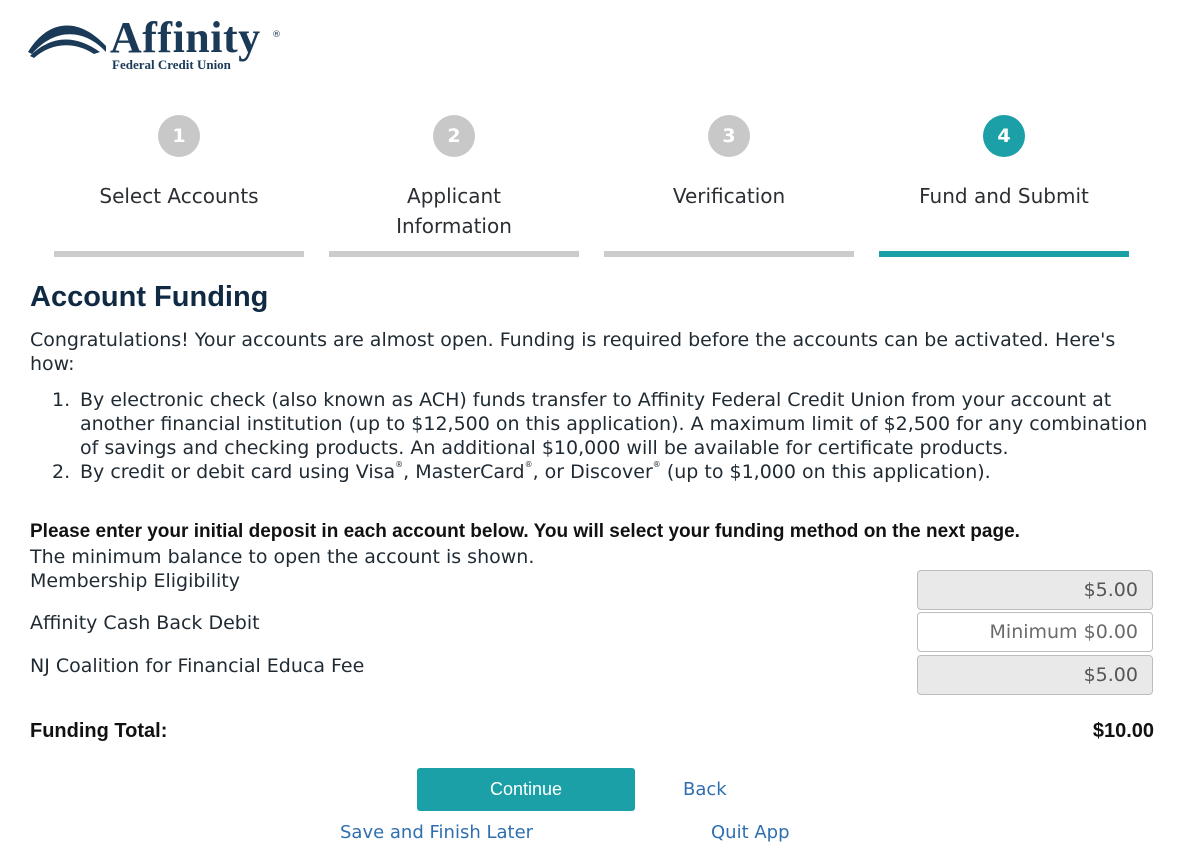 The image size is (1184, 868). Describe the element at coordinates (99, 731) in the screenshot. I see `funding-total-label: Funding Total:` at that location.